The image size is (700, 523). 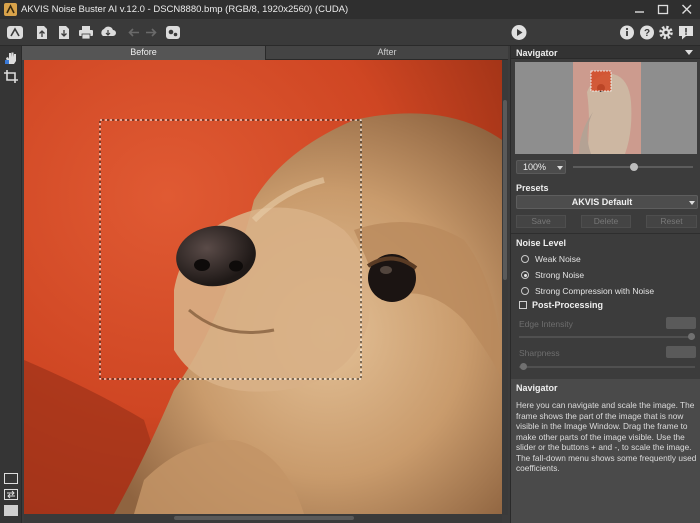 I want to click on info-icon, so click(x=627, y=32).